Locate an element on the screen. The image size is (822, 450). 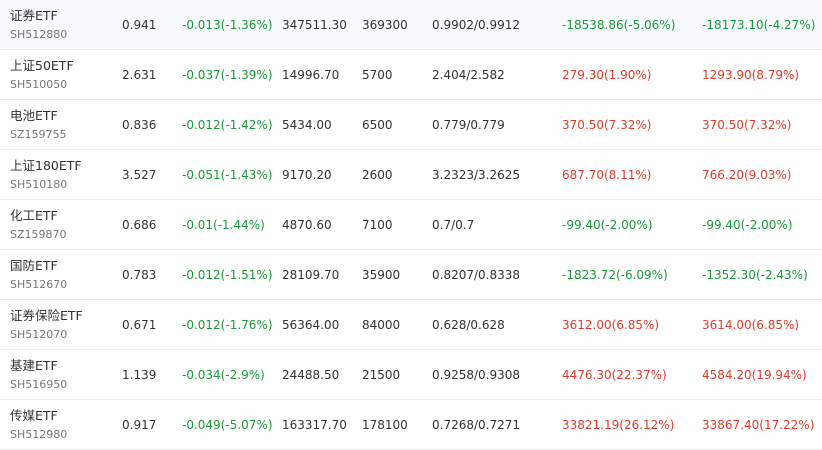
flow-value-2: 370.50(7.32%) is located at coordinates (747, 125).